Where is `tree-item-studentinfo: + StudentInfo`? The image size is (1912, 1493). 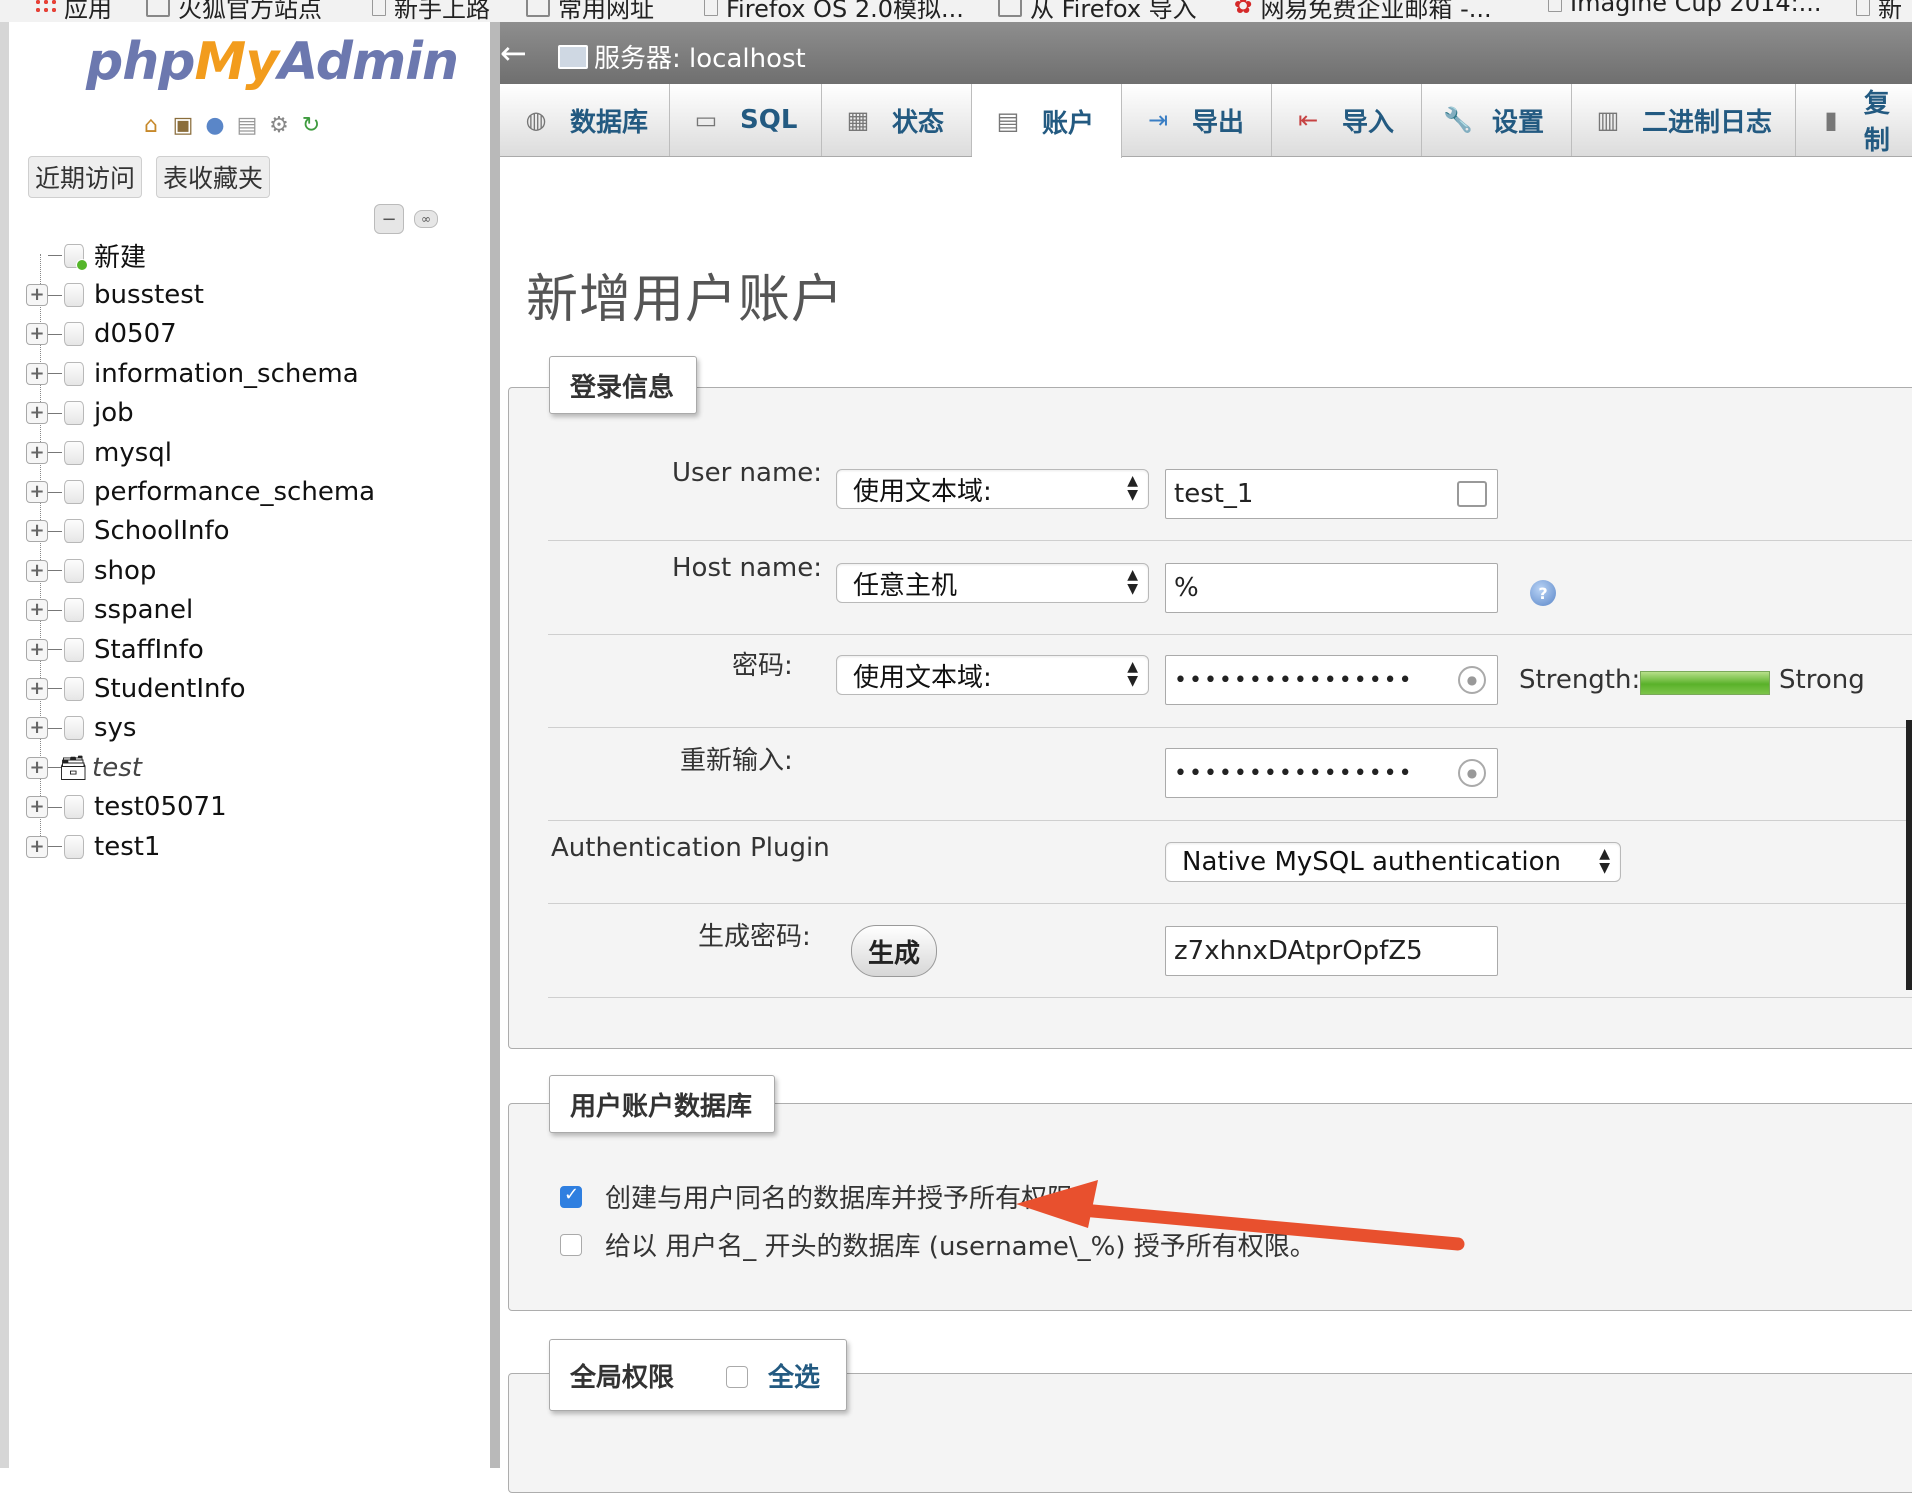 tree-item-studentinfo: + StudentInfo is located at coordinates (256, 688).